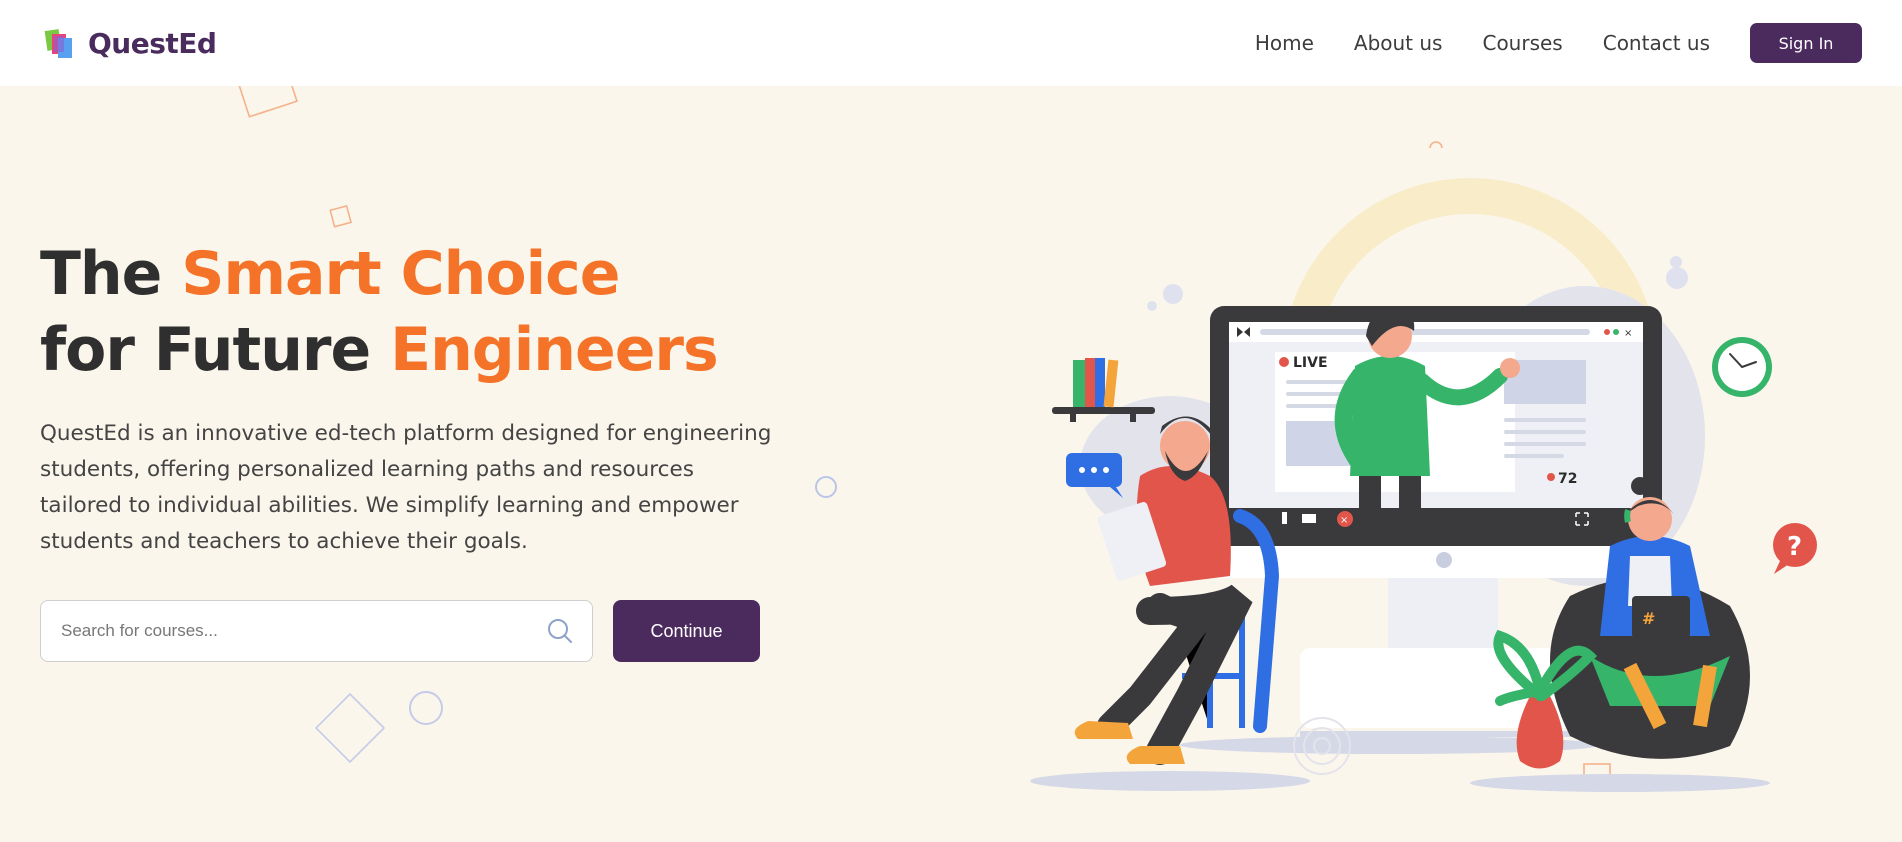 The height and width of the screenshot is (842, 1902). I want to click on nav-links: Home About us Courses Contact us Sign In, so click(1558, 43).